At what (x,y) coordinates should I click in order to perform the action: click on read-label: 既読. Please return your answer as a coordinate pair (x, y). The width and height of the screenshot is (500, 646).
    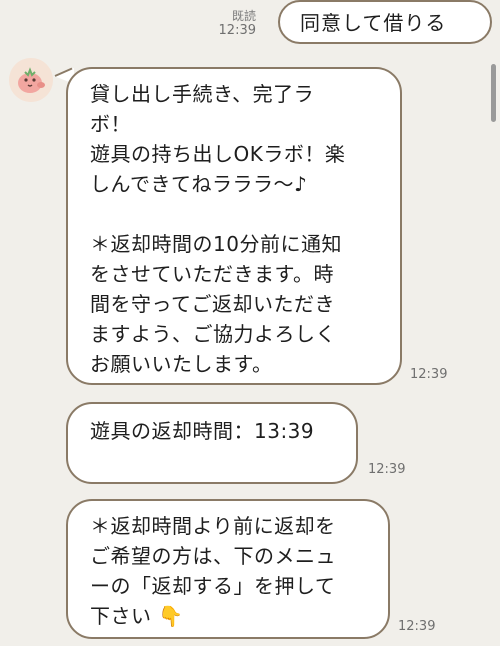
    Looking at the image, I should click on (243, 16).